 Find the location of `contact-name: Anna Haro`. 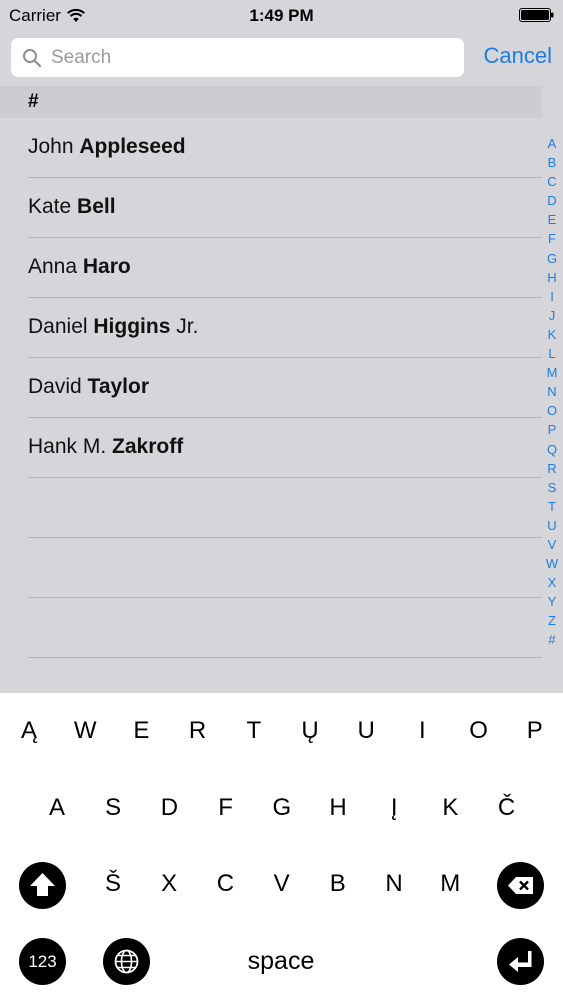

contact-name: Anna Haro is located at coordinates (79, 267).